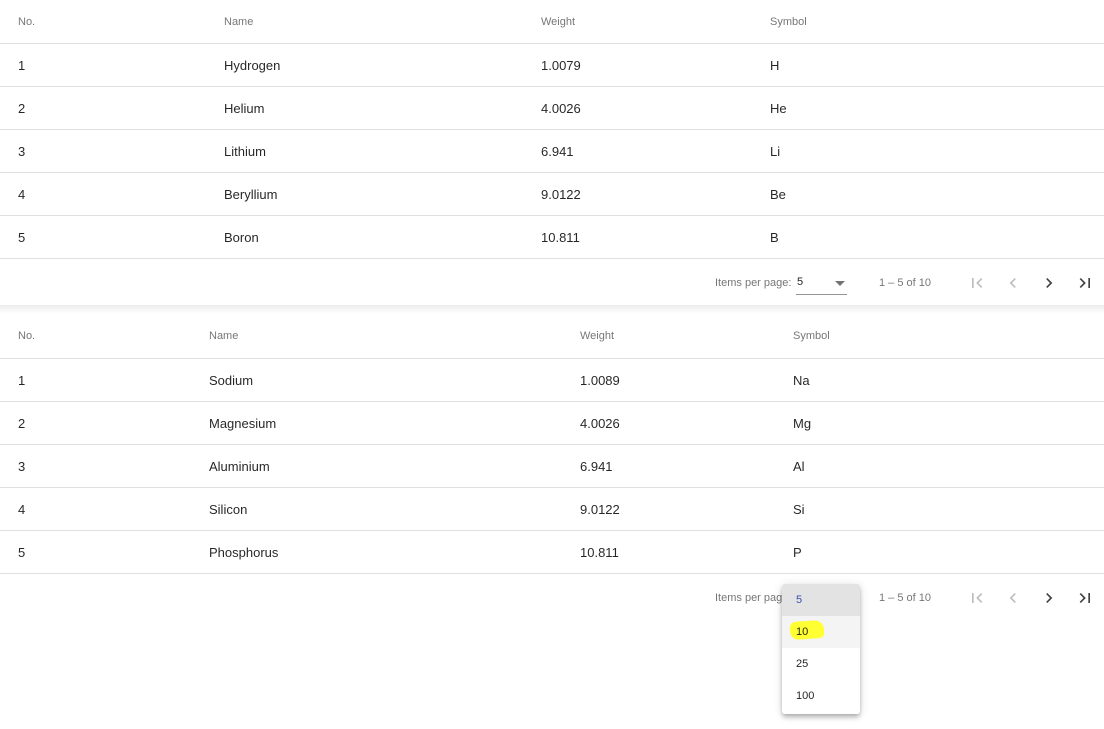 The height and width of the screenshot is (729, 1104). What do you see at coordinates (244, 552) in the screenshot?
I see `cell-name: Phosphorus` at bounding box center [244, 552].